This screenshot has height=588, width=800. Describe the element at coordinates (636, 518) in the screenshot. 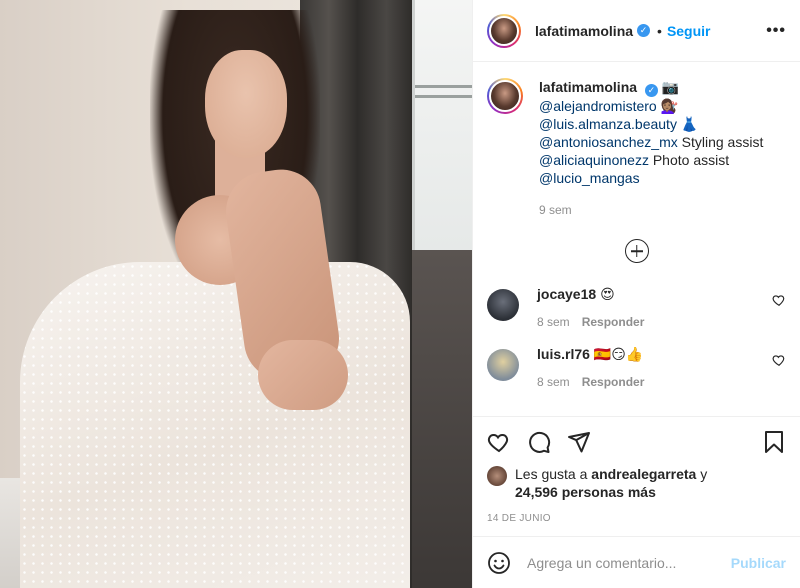

I see `post-date: 14 DE JUNIO` at that location.